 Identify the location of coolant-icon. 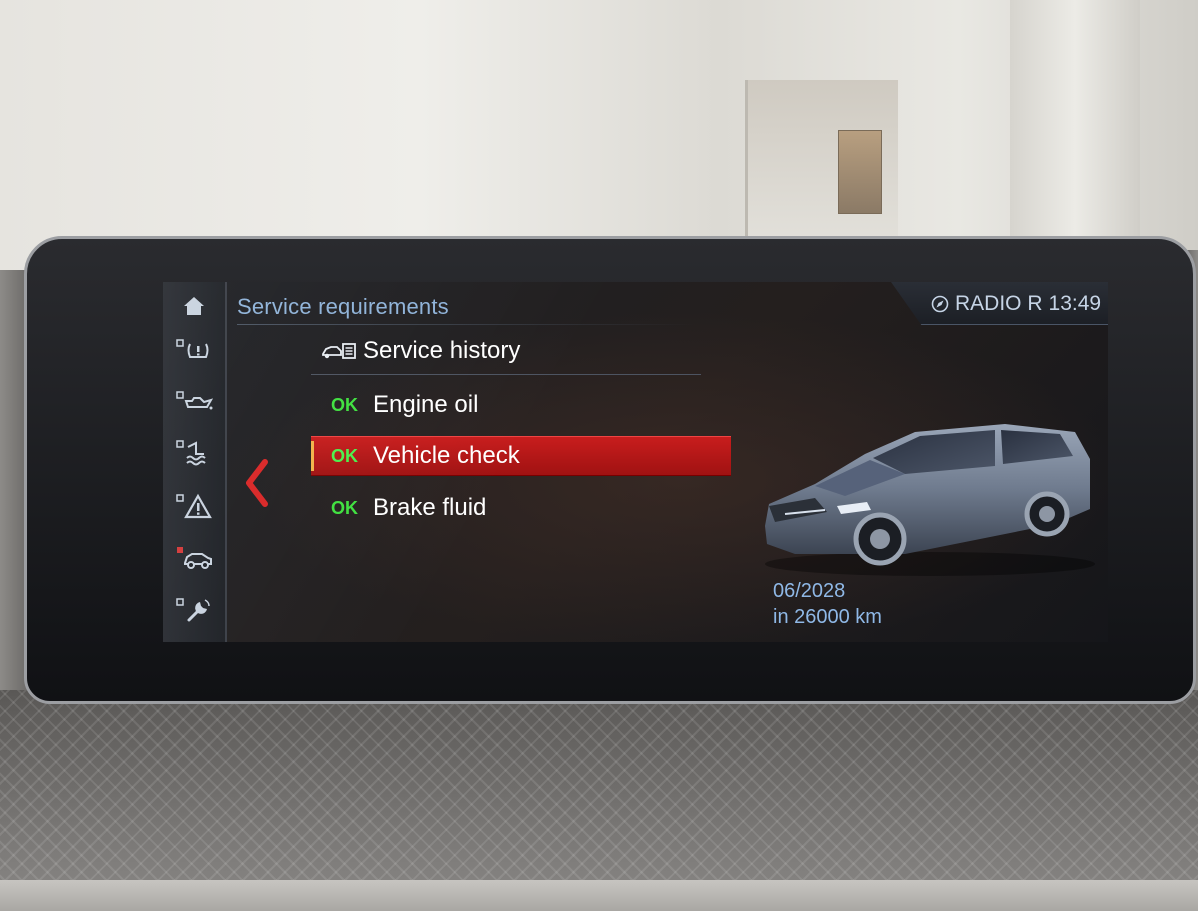
(194, 452).